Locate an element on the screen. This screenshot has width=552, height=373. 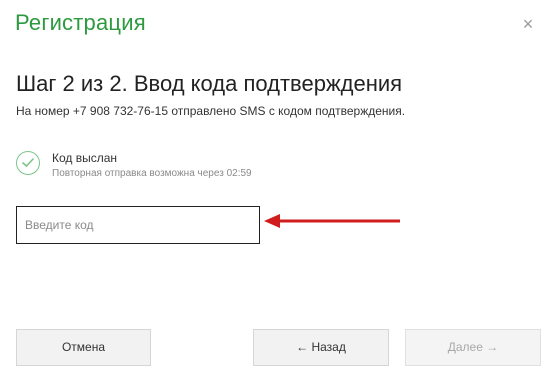
step-heading: Шаг 2 из 2. Ввод кода подтверждения is located at coordinates (209, 83).